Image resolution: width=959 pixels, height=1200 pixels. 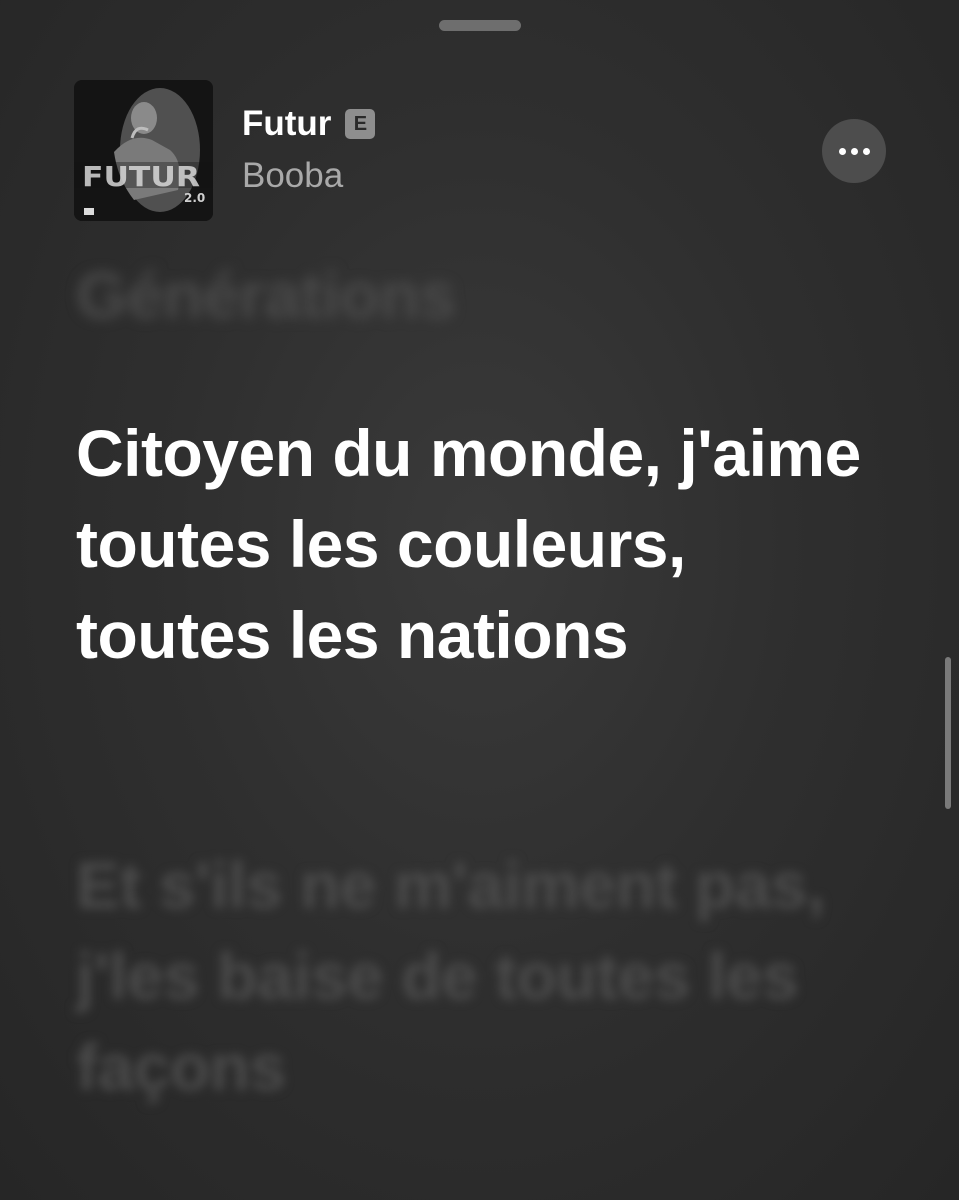 I want to click on lyric-line-previous: Générations, so click(x=481, y=295).